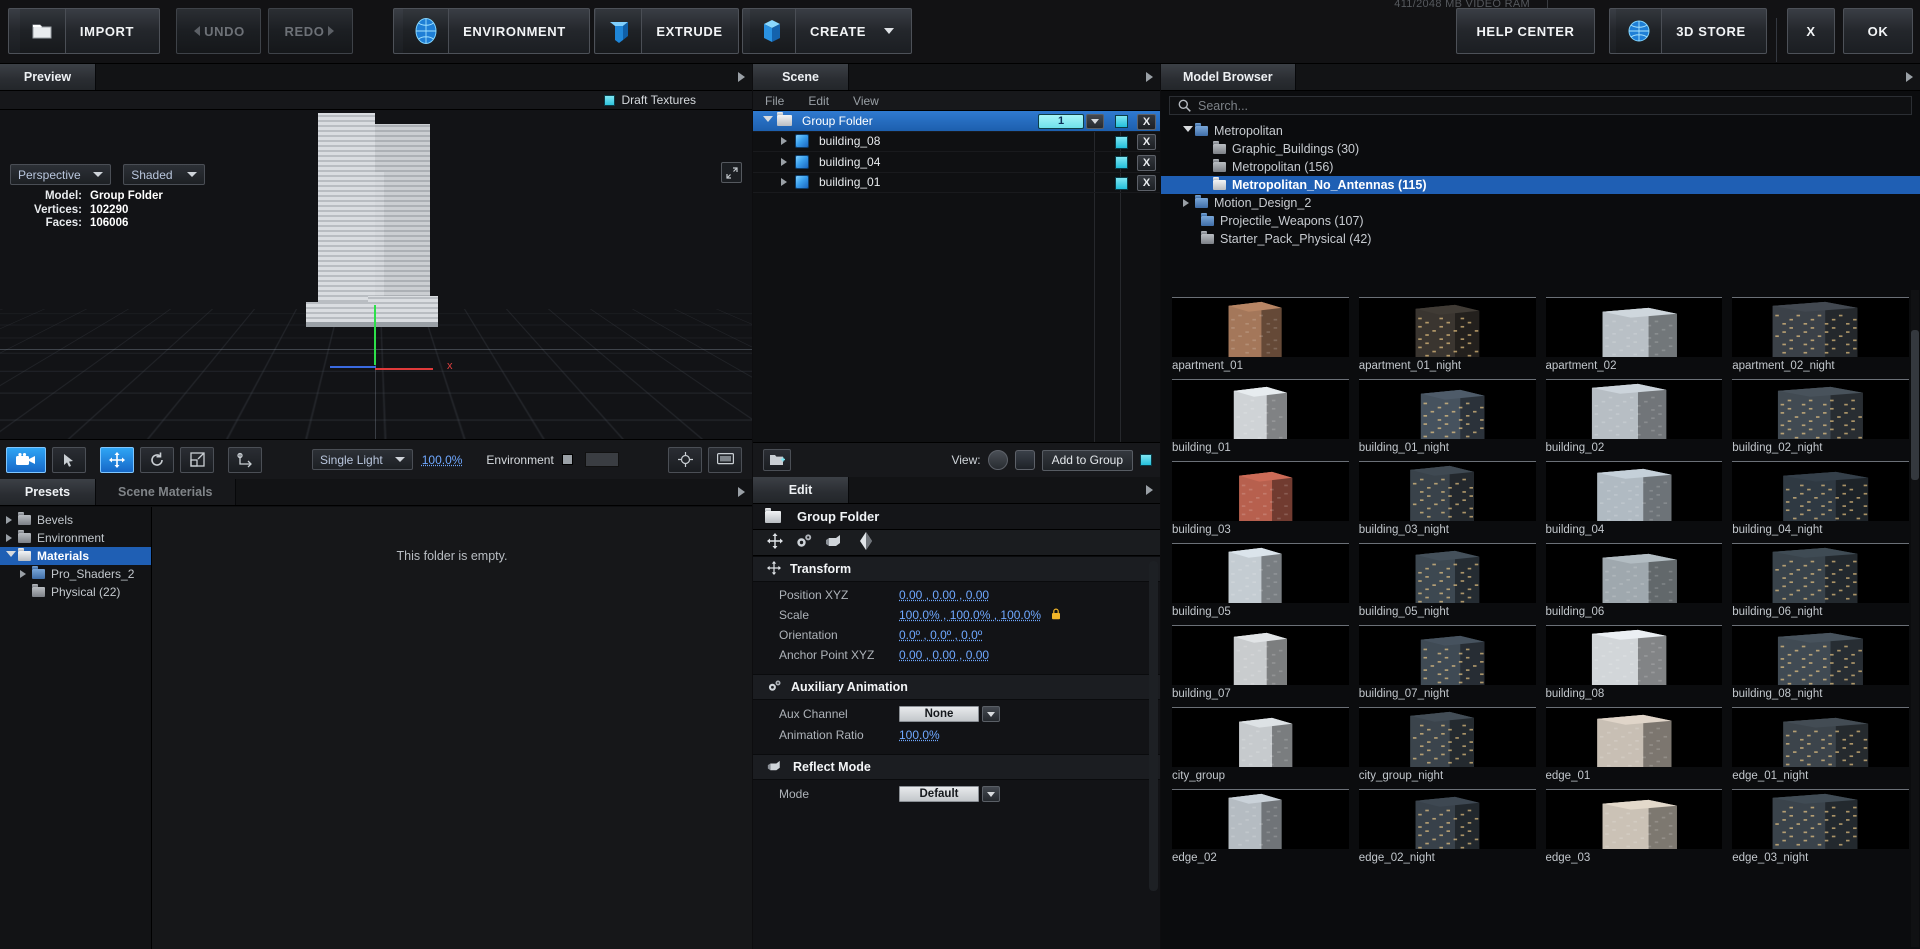 Image resolution: width=1920 pixels, height=949 pixels. Describe the element at coordinates (1149, 490) in the screenshot. I see `edit-panel-menu-arrow` at that location.